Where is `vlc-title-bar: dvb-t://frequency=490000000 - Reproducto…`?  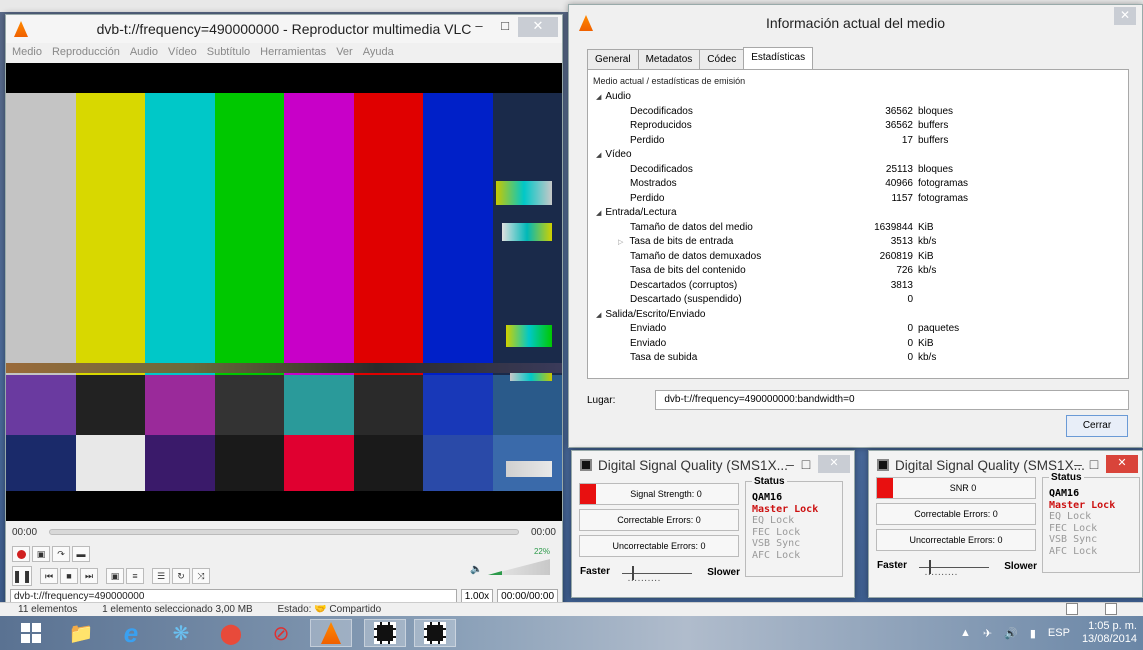 vlc-title-bar: dvb-t://frequency=490000000 - Reproducto… is located at coordinates (284, 29).